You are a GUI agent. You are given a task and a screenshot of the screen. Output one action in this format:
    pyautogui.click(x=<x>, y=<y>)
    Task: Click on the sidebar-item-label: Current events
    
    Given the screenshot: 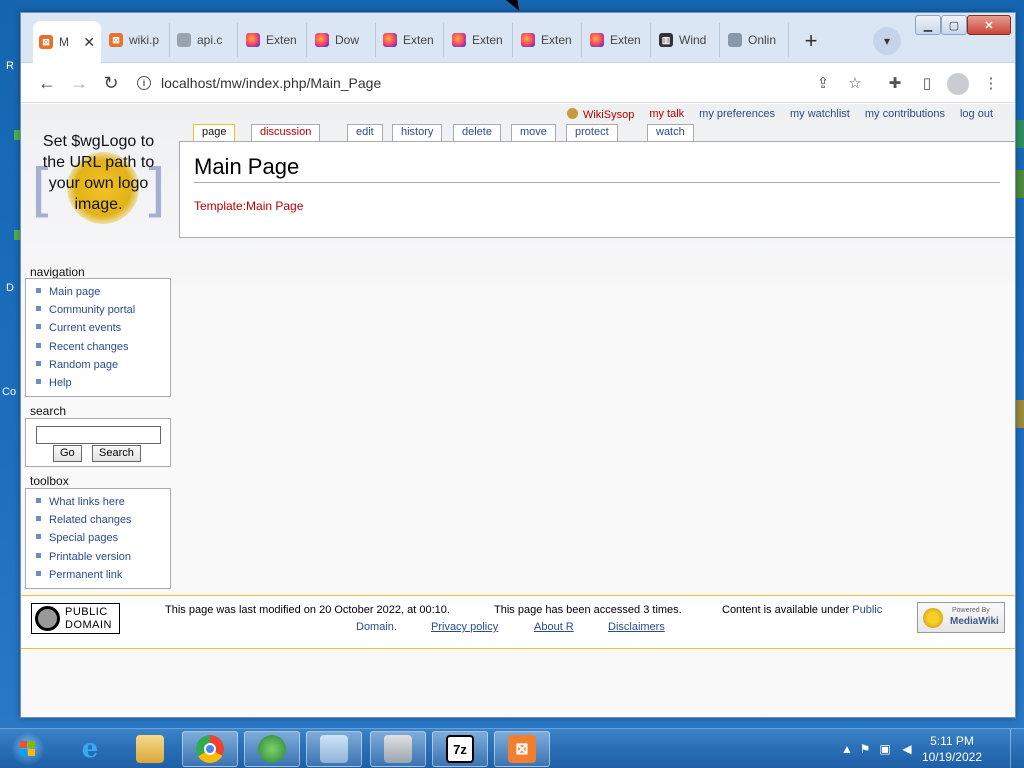 What is the action you would take?
    pyautogui.click(x=85, y=328)
    